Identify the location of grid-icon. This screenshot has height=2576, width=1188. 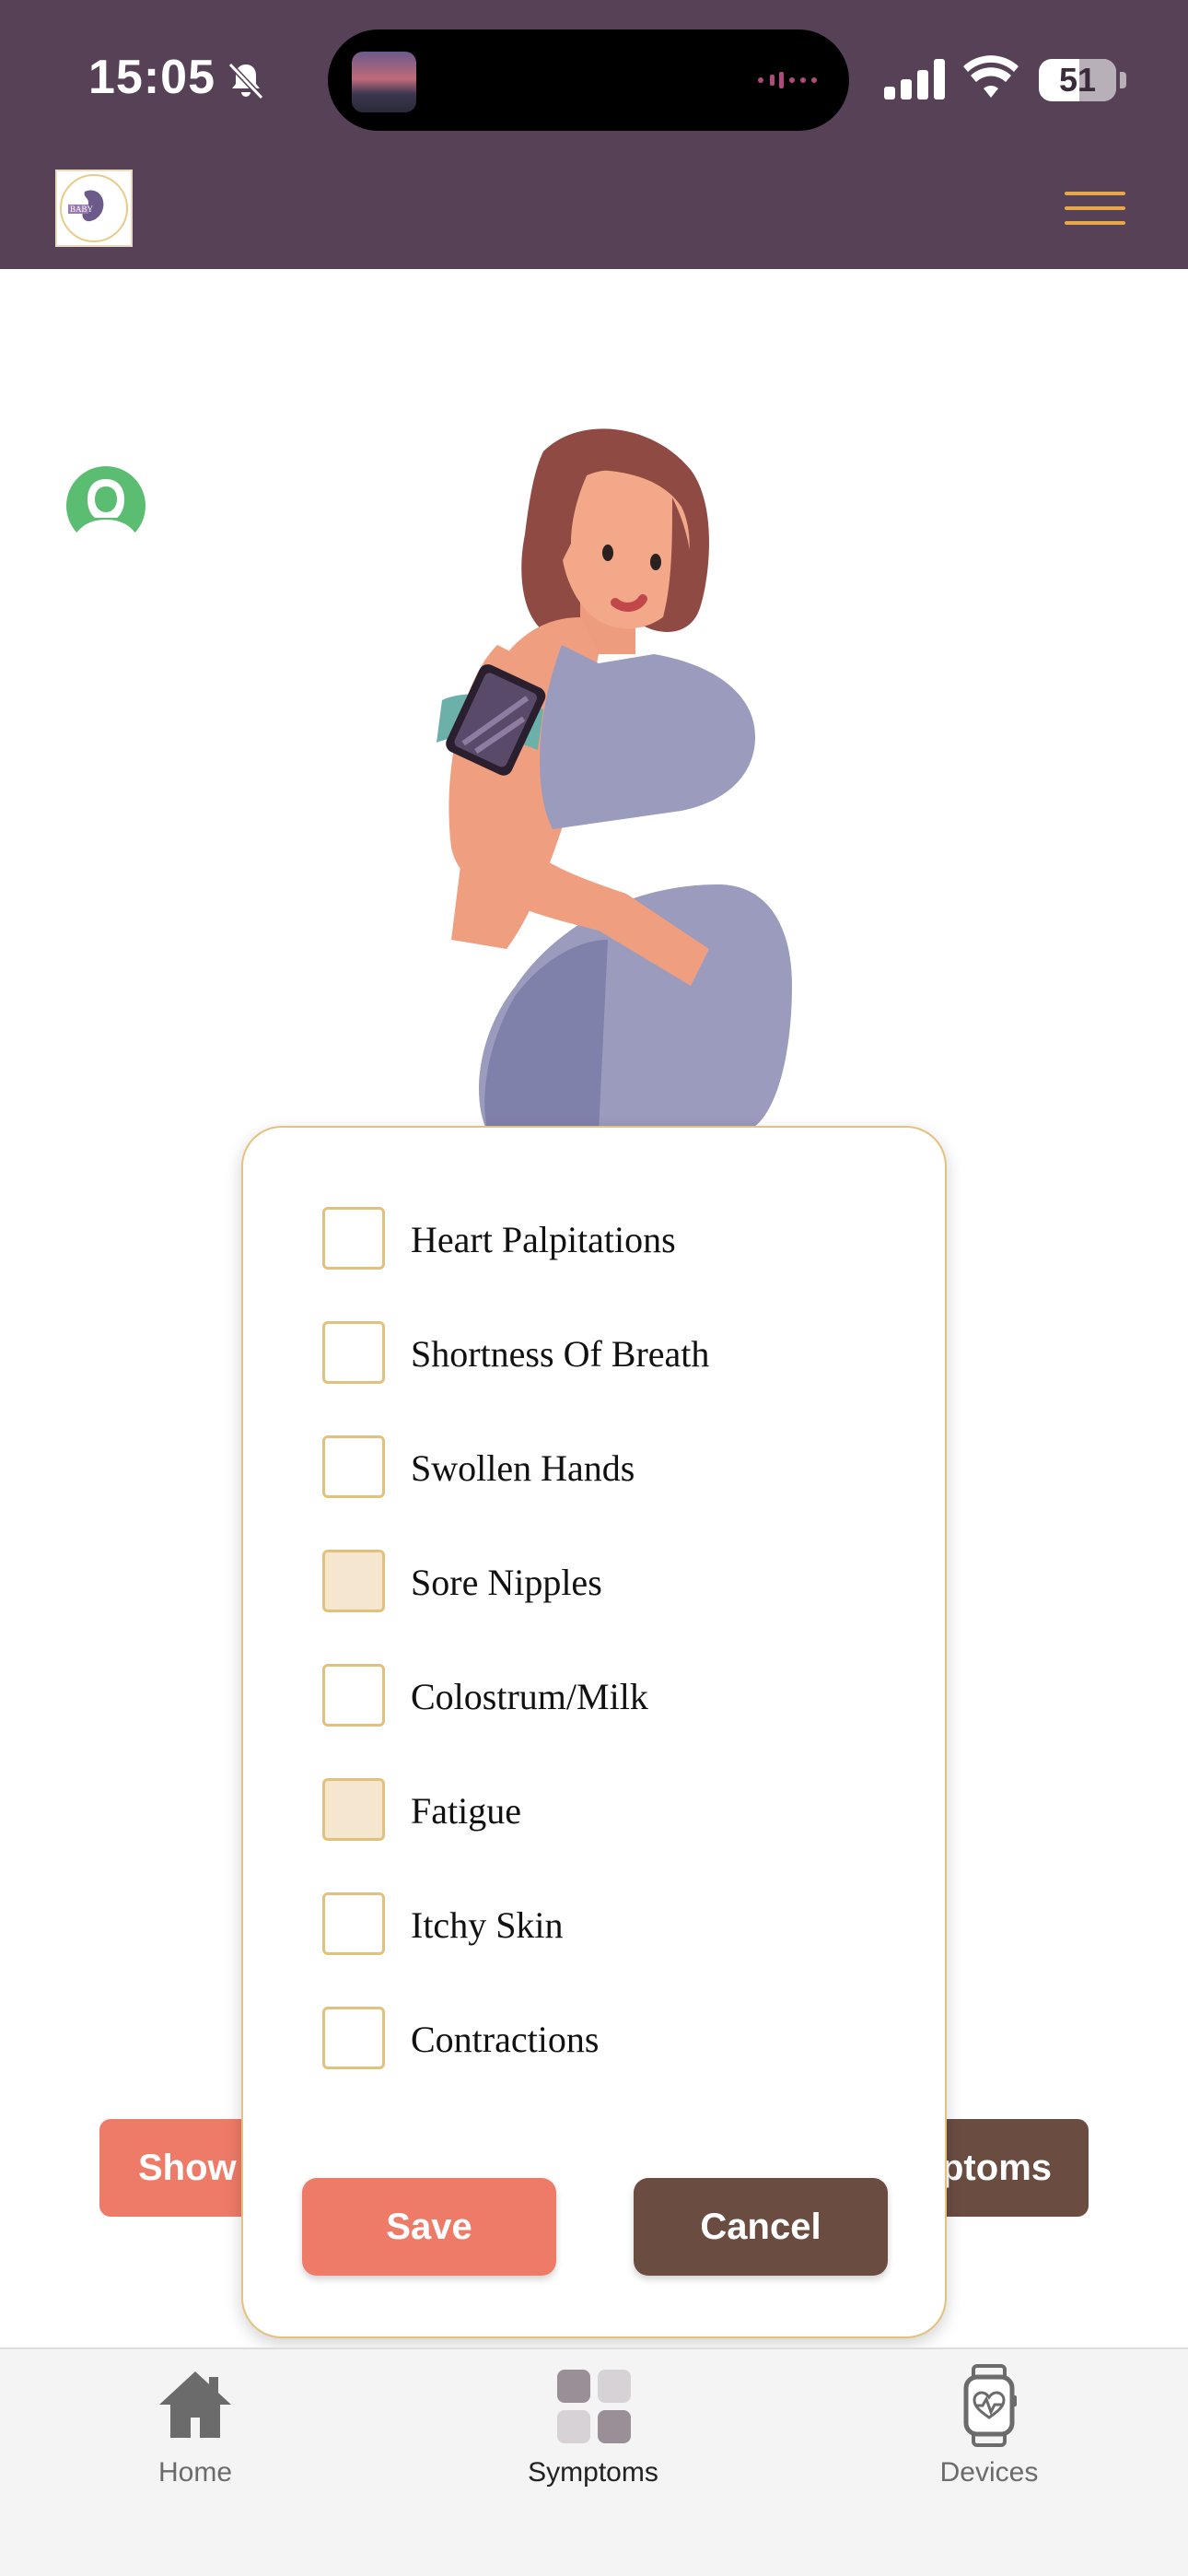
(594, 2406).